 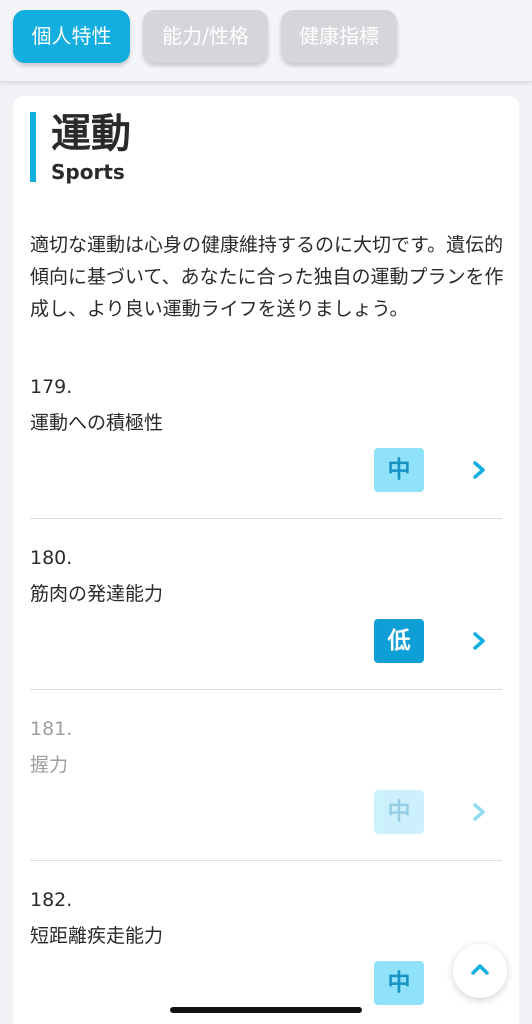 I want to click on list-item: 179. 運動への積極性 中, so click(x=266, y=461).